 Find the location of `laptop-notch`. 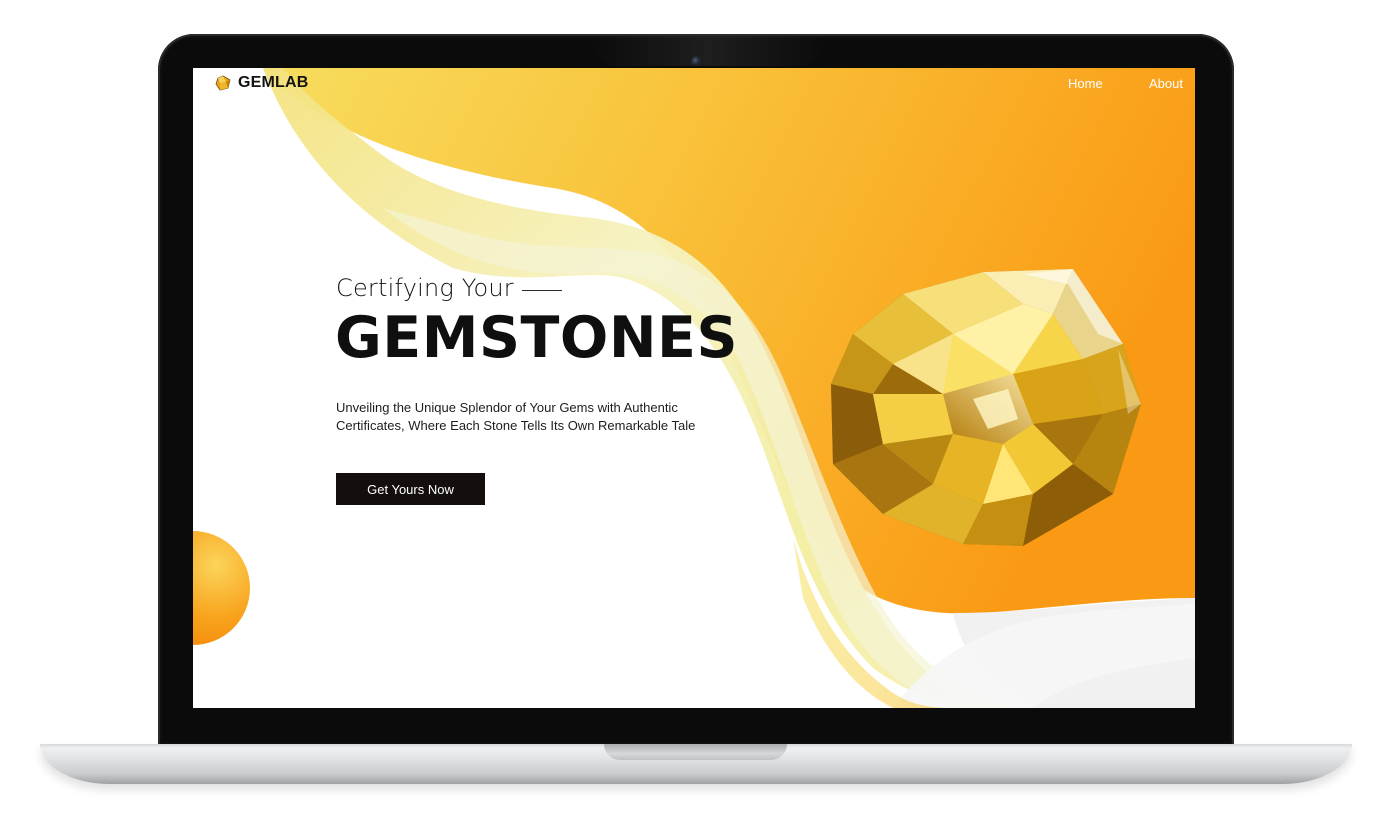

laptop-notch is located at coordinates (695, 752).